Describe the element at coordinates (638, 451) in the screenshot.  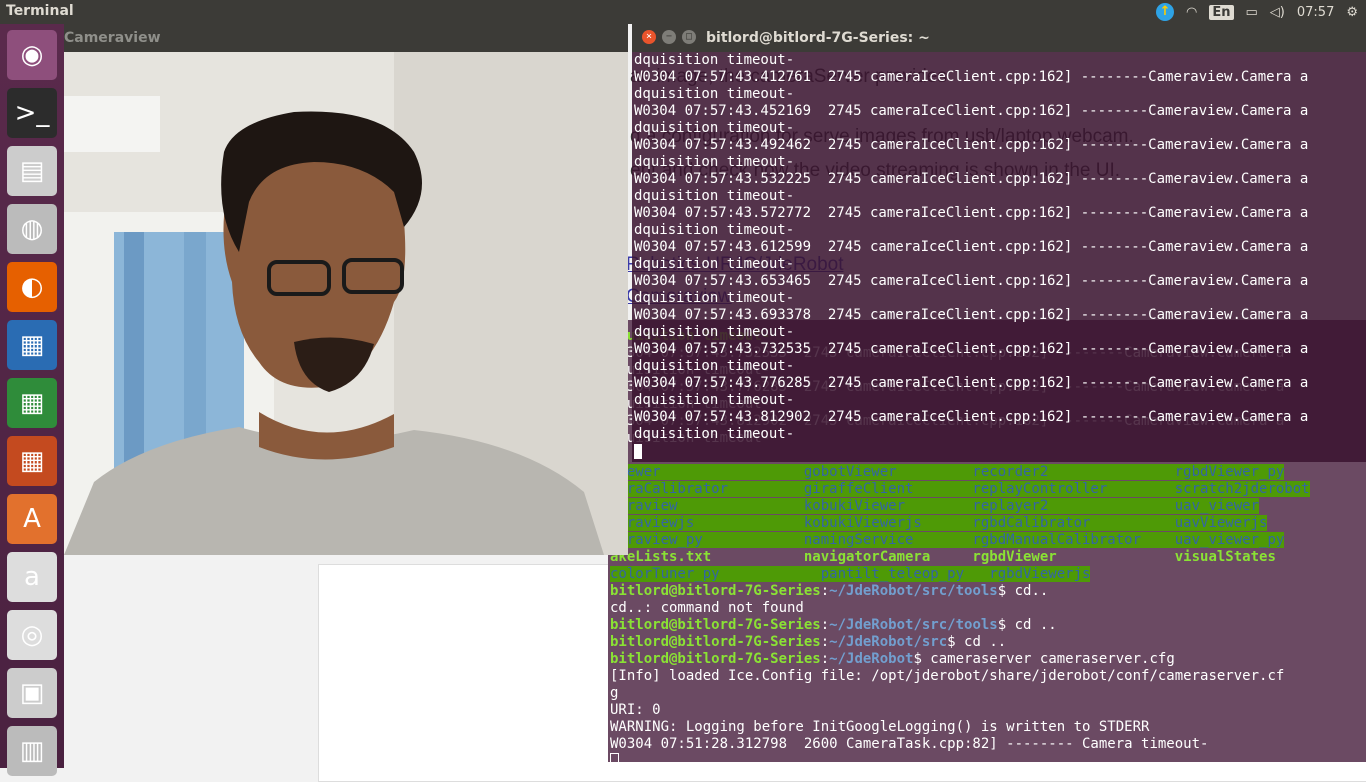
I see `terminal-front-cursor` at that location.